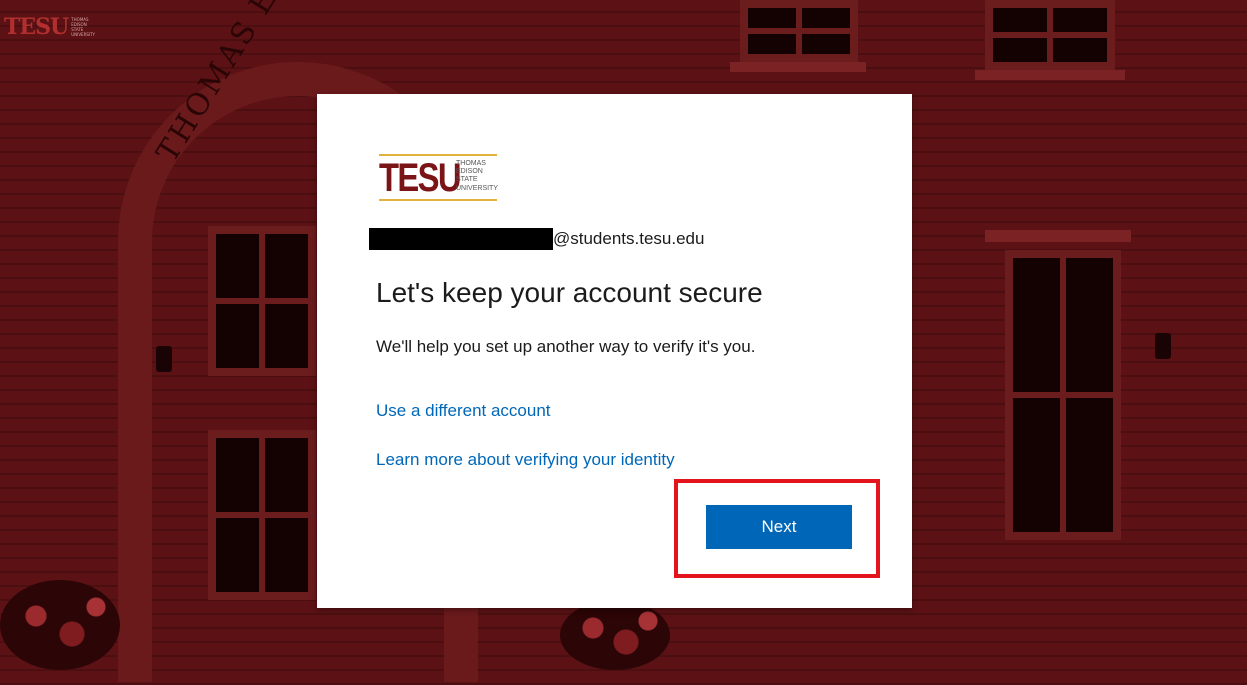 The height and width of the screenshot is (685, 1247). Describe the element at coordinates (629, 238) in the screenshot. I see `email-suffix: @students.tesu.edu` at that location.